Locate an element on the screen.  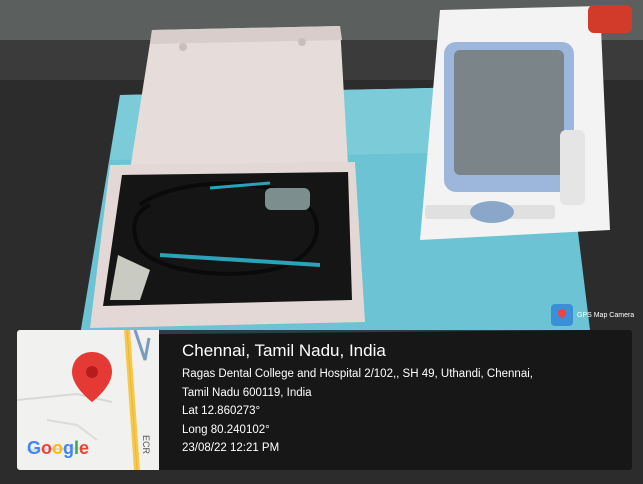
longitude: Long 80.240102° is located at coordinates (226, 429).